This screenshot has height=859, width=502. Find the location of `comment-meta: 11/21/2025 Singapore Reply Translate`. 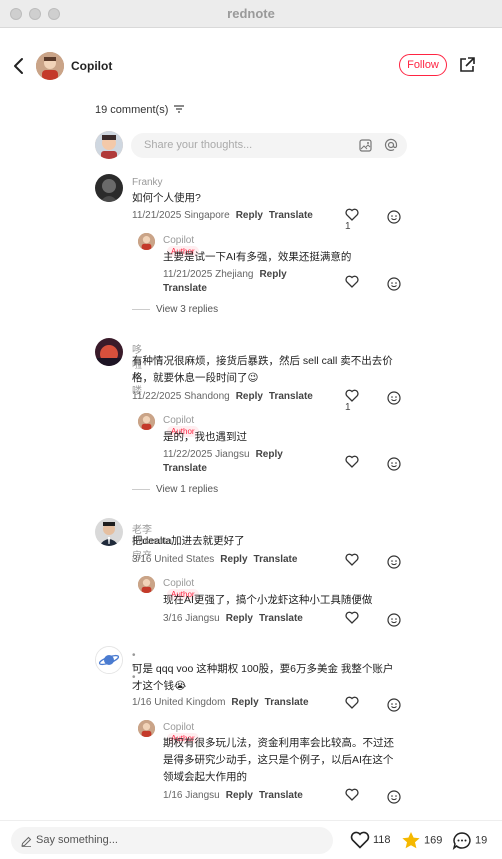

comment-meta: 11/21/2025 Singapore Reply Translate is located at coordinates (222, 215).